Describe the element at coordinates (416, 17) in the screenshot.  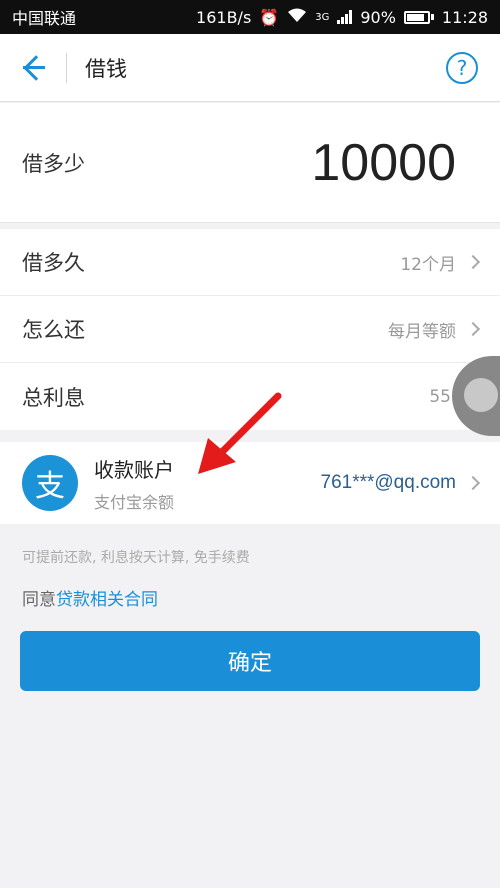
I see `battery-icon` at that location.